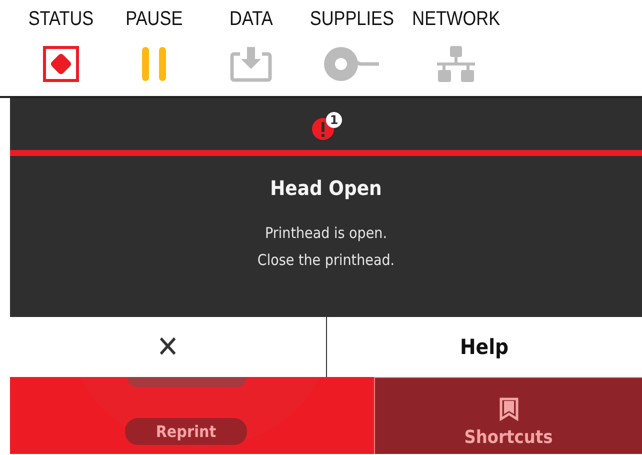 Image resolution: width=642 pixels, height=455 pixels. Describe the element at coordinates (352, 19) in the screenshot. I see `indicator-label: SUPPLIES` at that location.